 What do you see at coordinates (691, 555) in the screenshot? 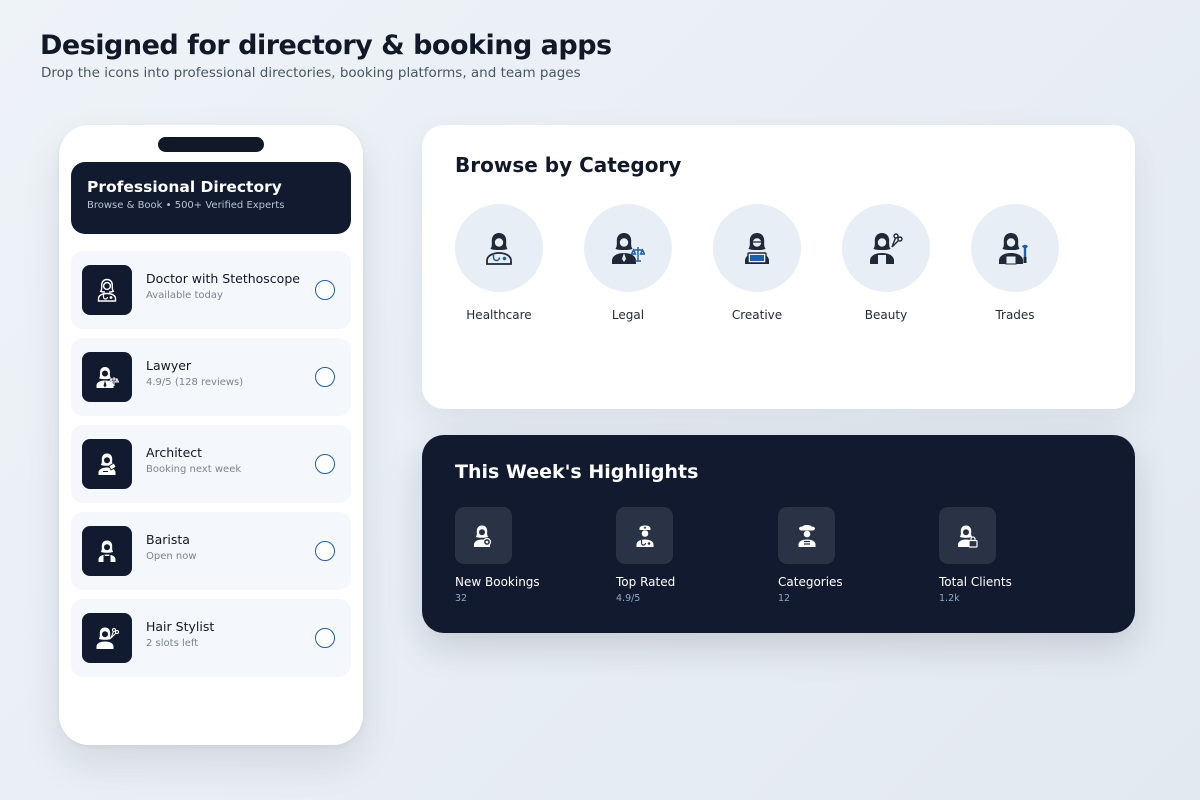
I see `highlight-top-rated: Top Rated 4.9/5` at bounding box center [691, 555].